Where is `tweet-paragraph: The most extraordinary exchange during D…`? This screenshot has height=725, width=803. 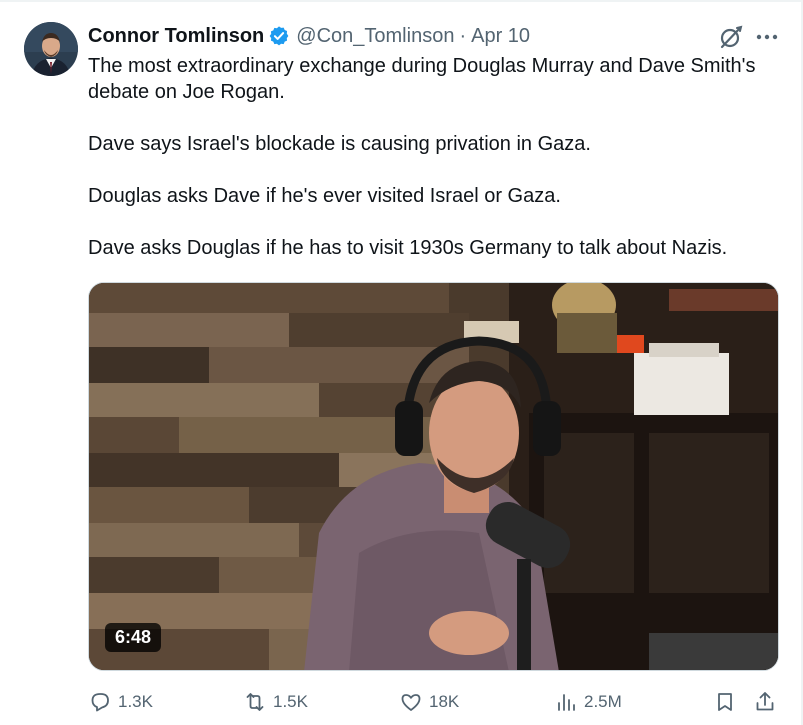
tweet-paragraph: The most extraordinary exchange during D… is located at coordinates (422, 79).